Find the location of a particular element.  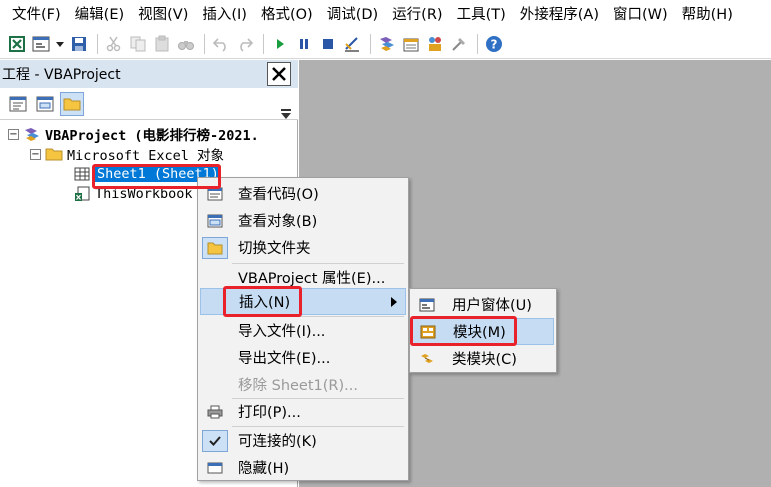

menu-window: 窗口(W) is located at coordinates (640, 15).